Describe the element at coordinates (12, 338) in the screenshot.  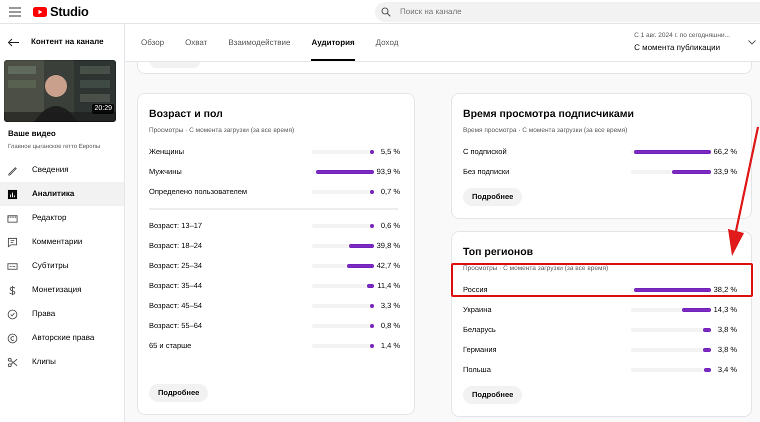
I see `copyright-icon` at that location.